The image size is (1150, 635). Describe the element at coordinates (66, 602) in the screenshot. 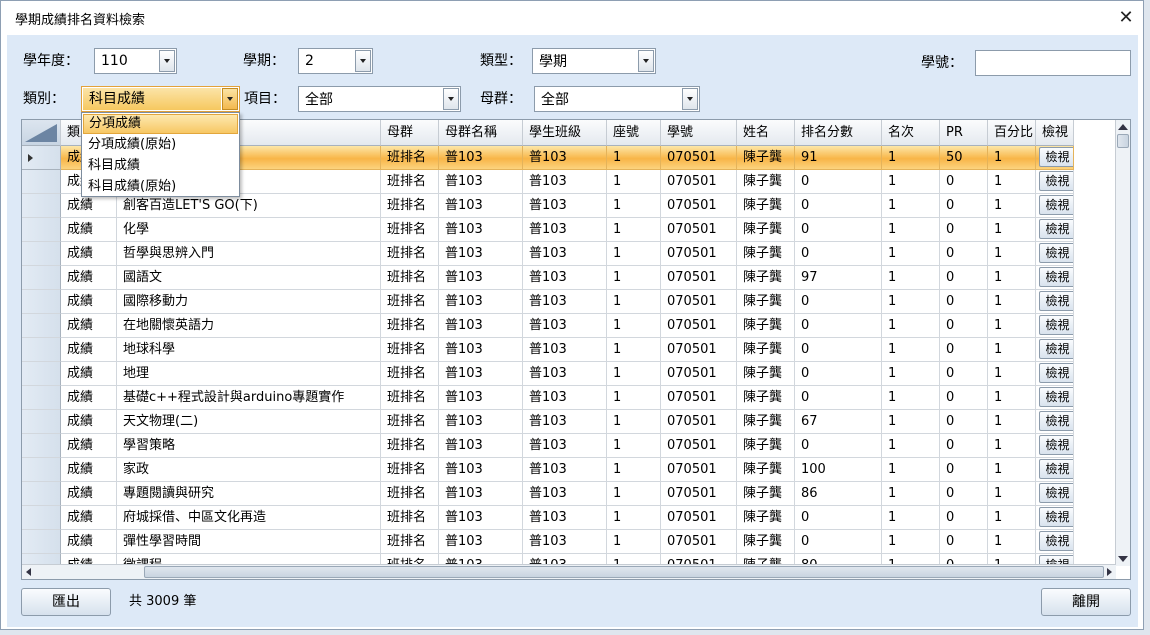

I see `export-button: 匯出` at that location.